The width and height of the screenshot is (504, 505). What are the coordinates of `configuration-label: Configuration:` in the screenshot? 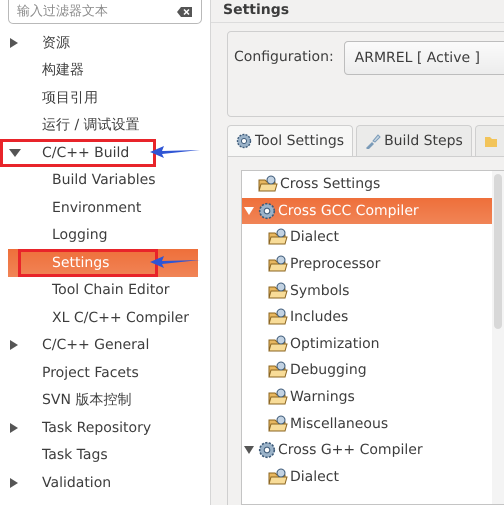 It's located at (284, 57).